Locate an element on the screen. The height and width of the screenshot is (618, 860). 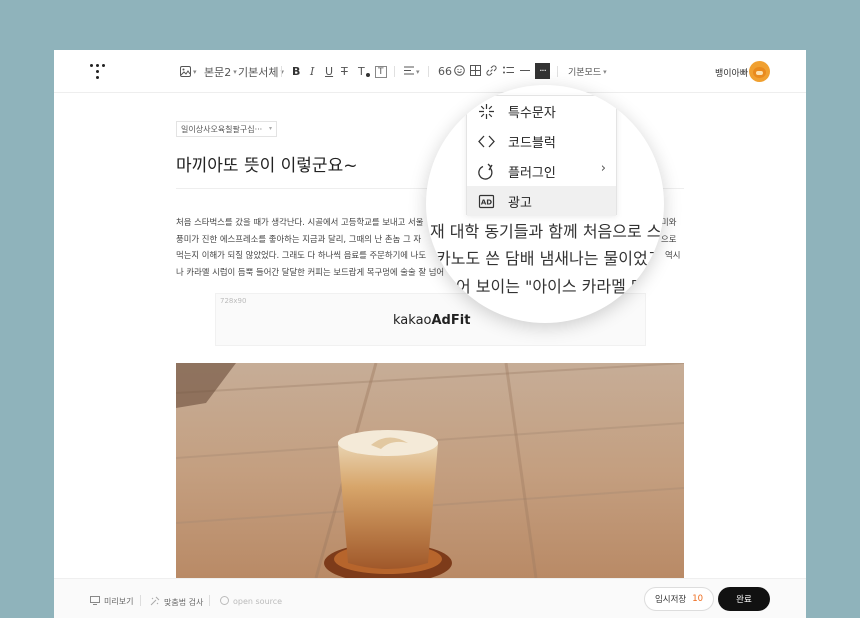
spellcheck-label: 맞춤법 검사 is located at coordinates (184, 602).